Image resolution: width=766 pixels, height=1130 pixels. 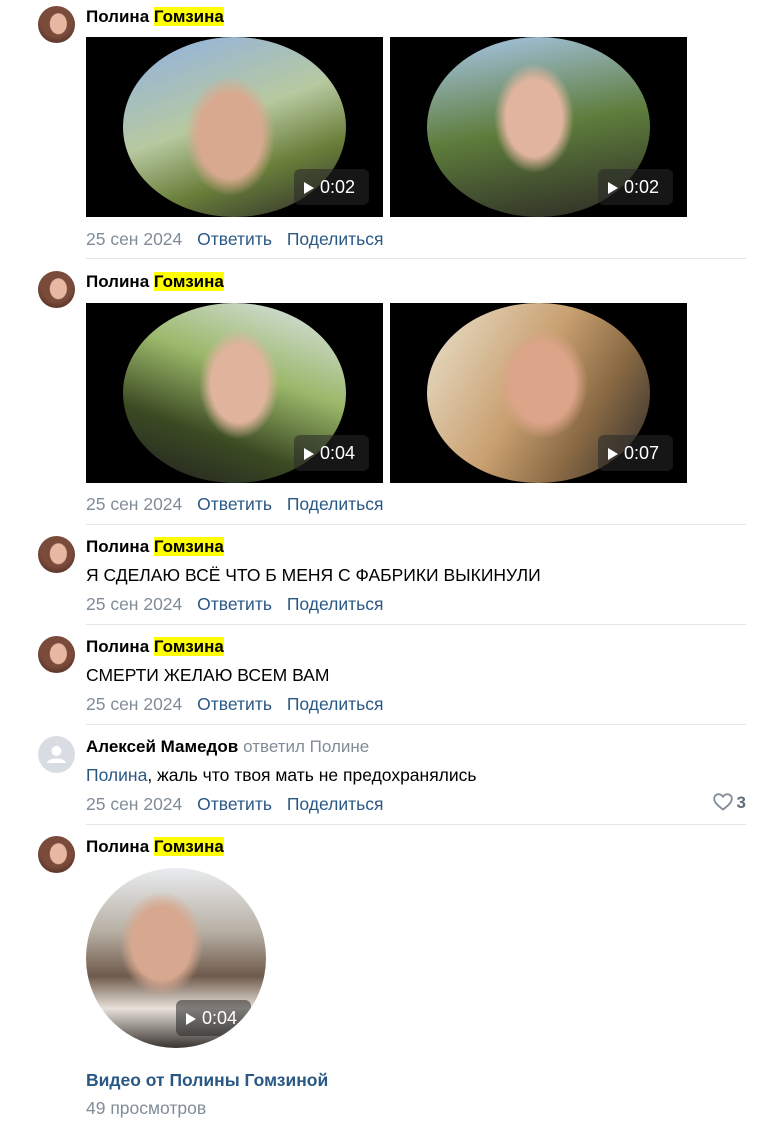 What do you see at coordinates (146, 1108) in the screenshot?
I see `video-views: 49 просмотров` at bounding box center [146, 1108].